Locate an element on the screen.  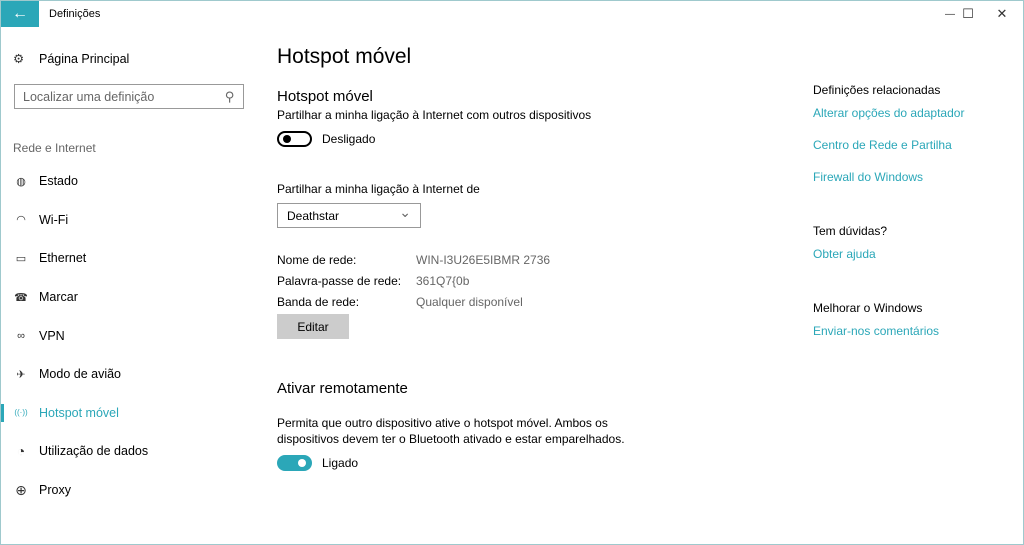
improve-heading: Melhorar o Windows is located at coordinates (868, 308).